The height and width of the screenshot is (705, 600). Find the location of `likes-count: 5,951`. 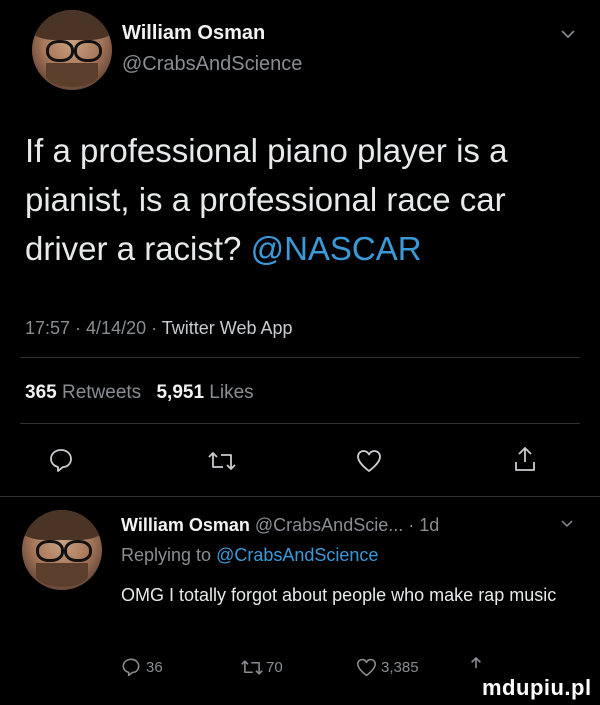

likes-count: 5,951 is located at coordinates (180, 392).